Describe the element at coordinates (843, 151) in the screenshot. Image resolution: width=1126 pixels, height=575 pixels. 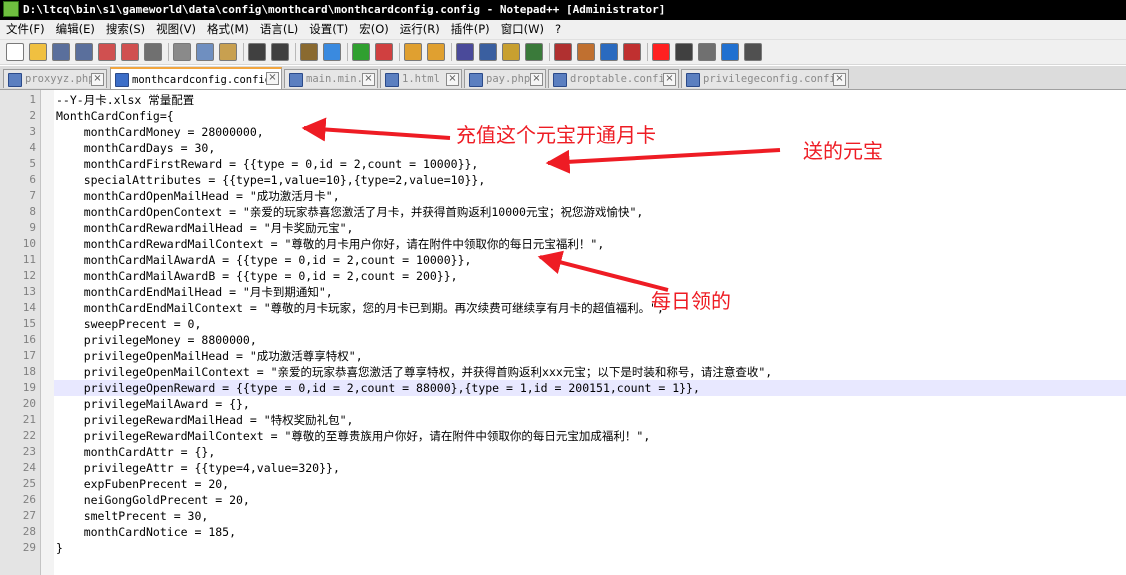
I see `annotation-gift-note: 送的元宝` at that location.